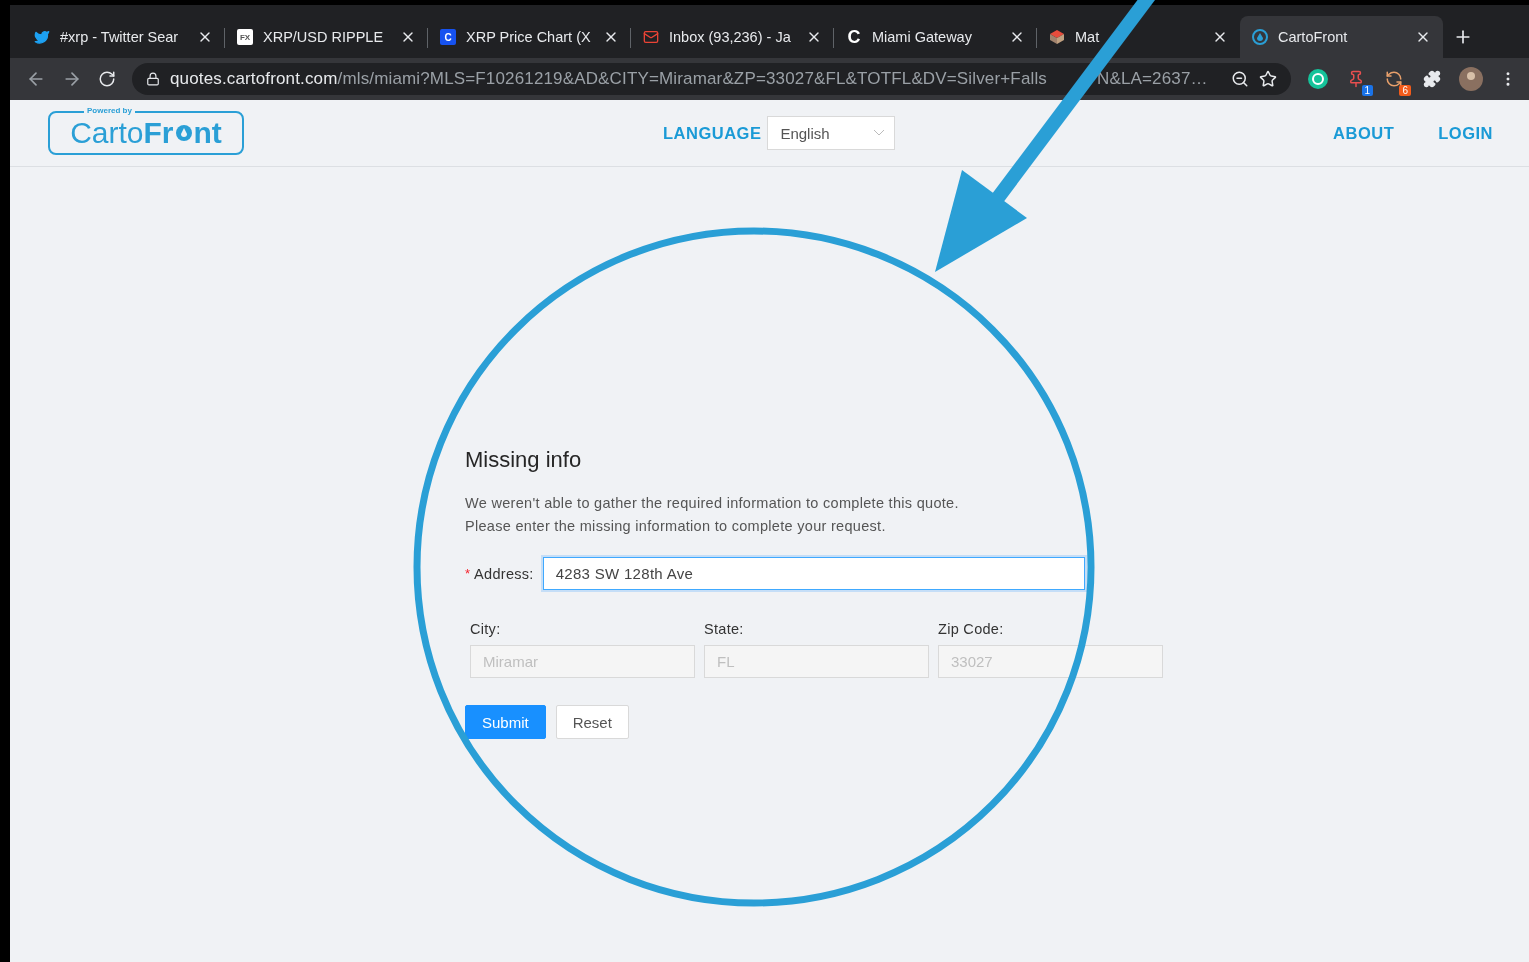 The height and width of the screenshot is (962, 1529). I want to click on language-select: English, so click(831, 133).